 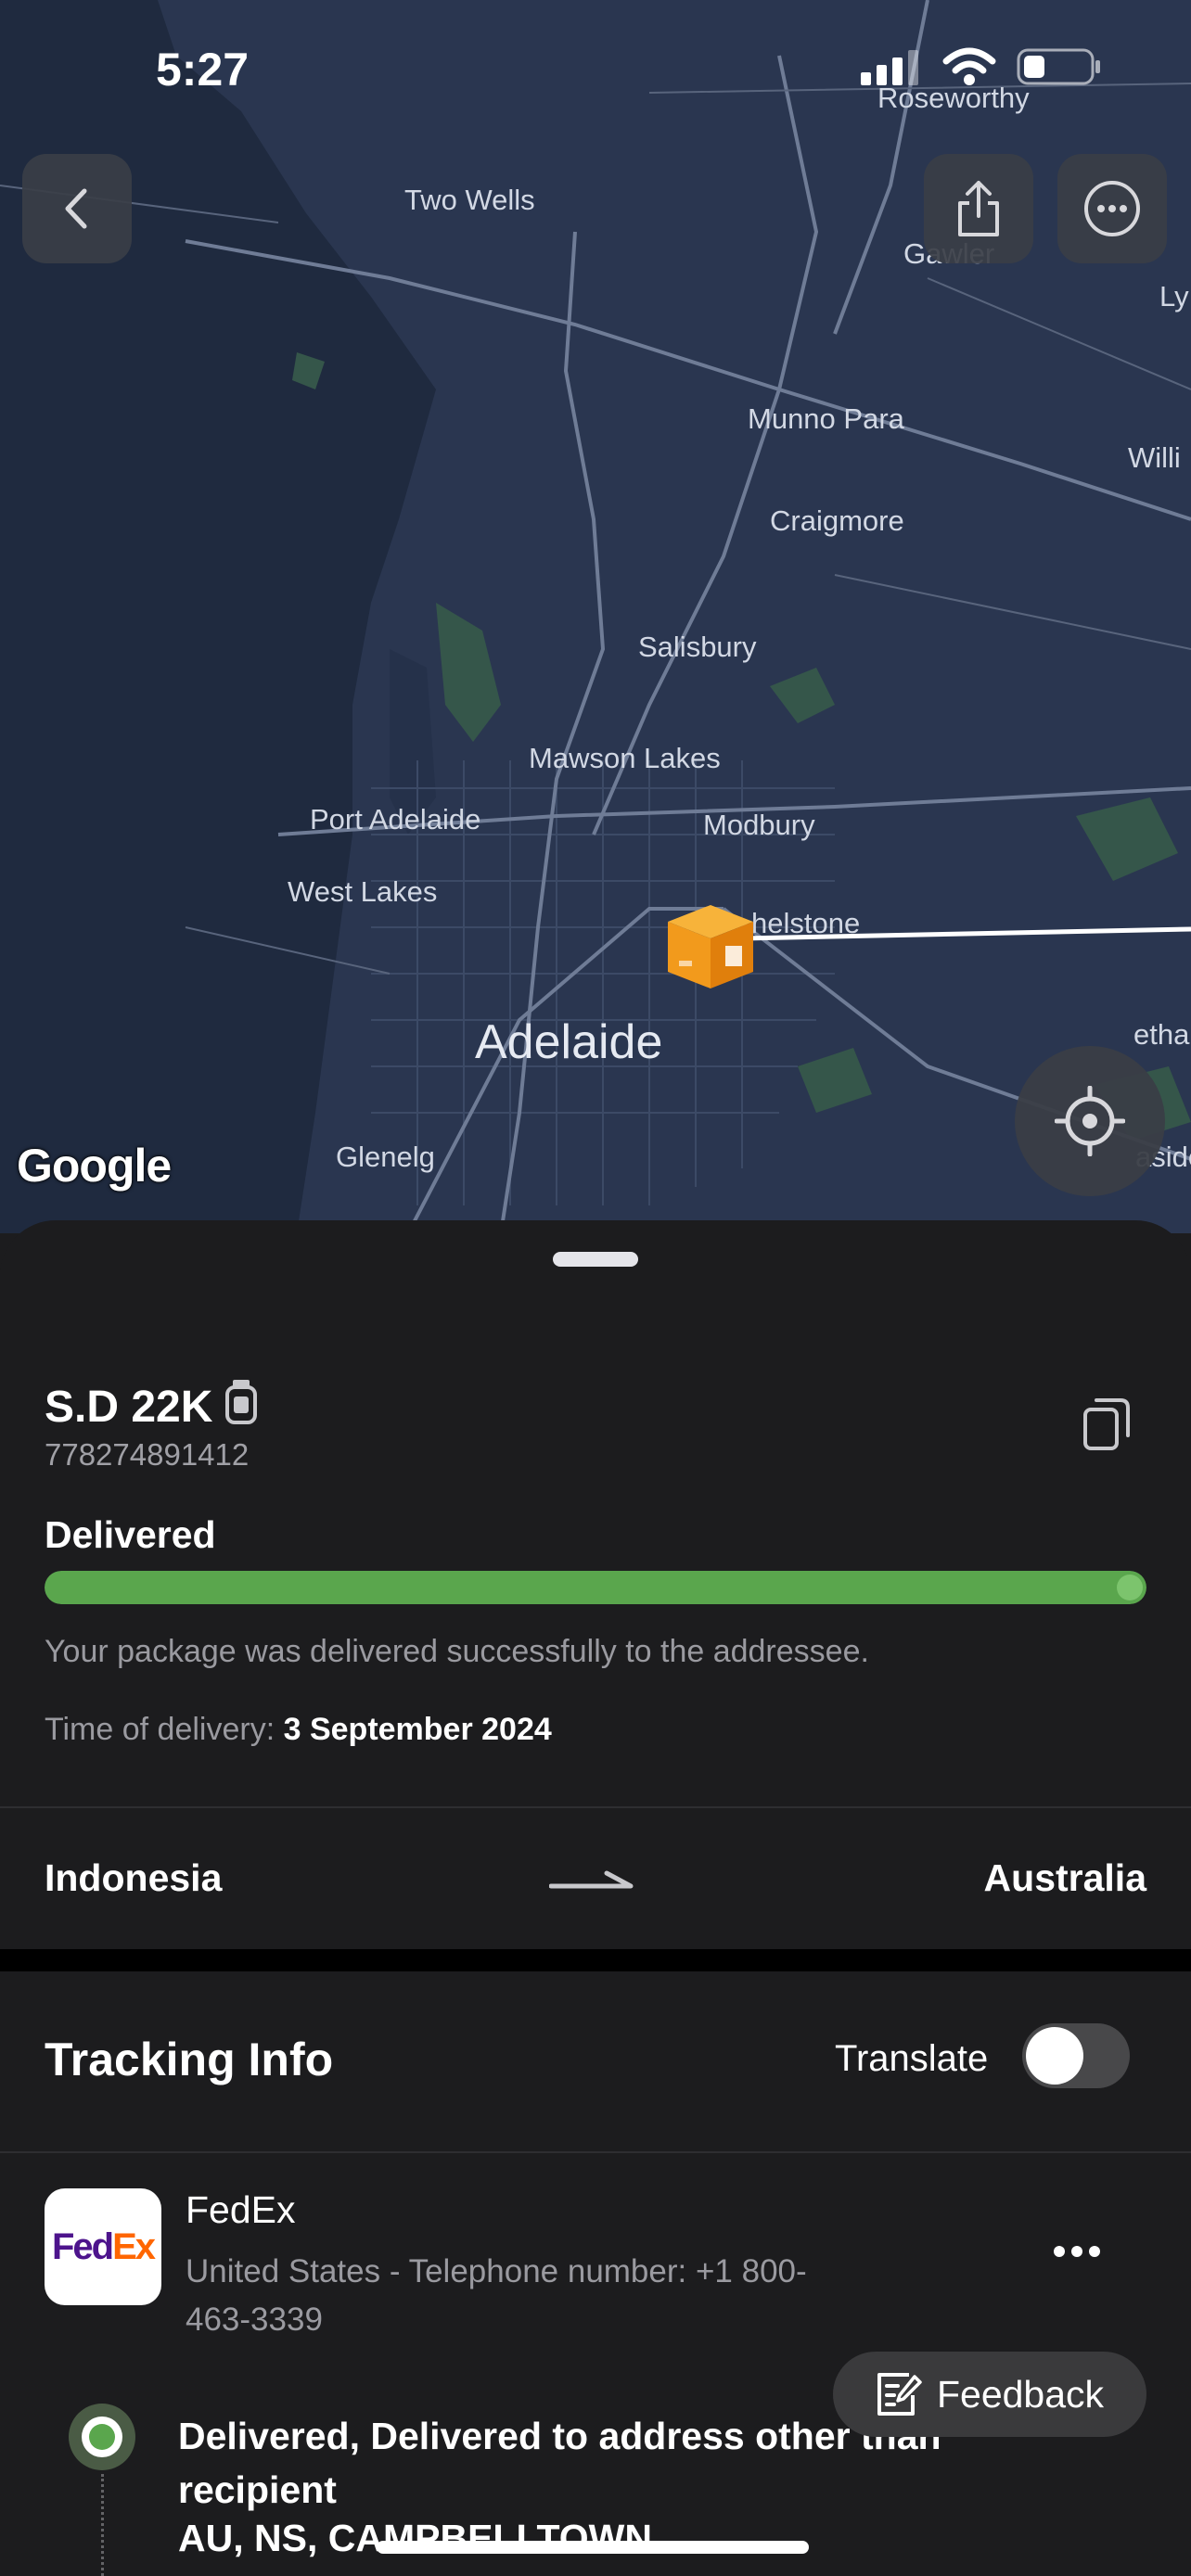 I want to click on status-bar-time: 5:27, so click(x=203, y=70).